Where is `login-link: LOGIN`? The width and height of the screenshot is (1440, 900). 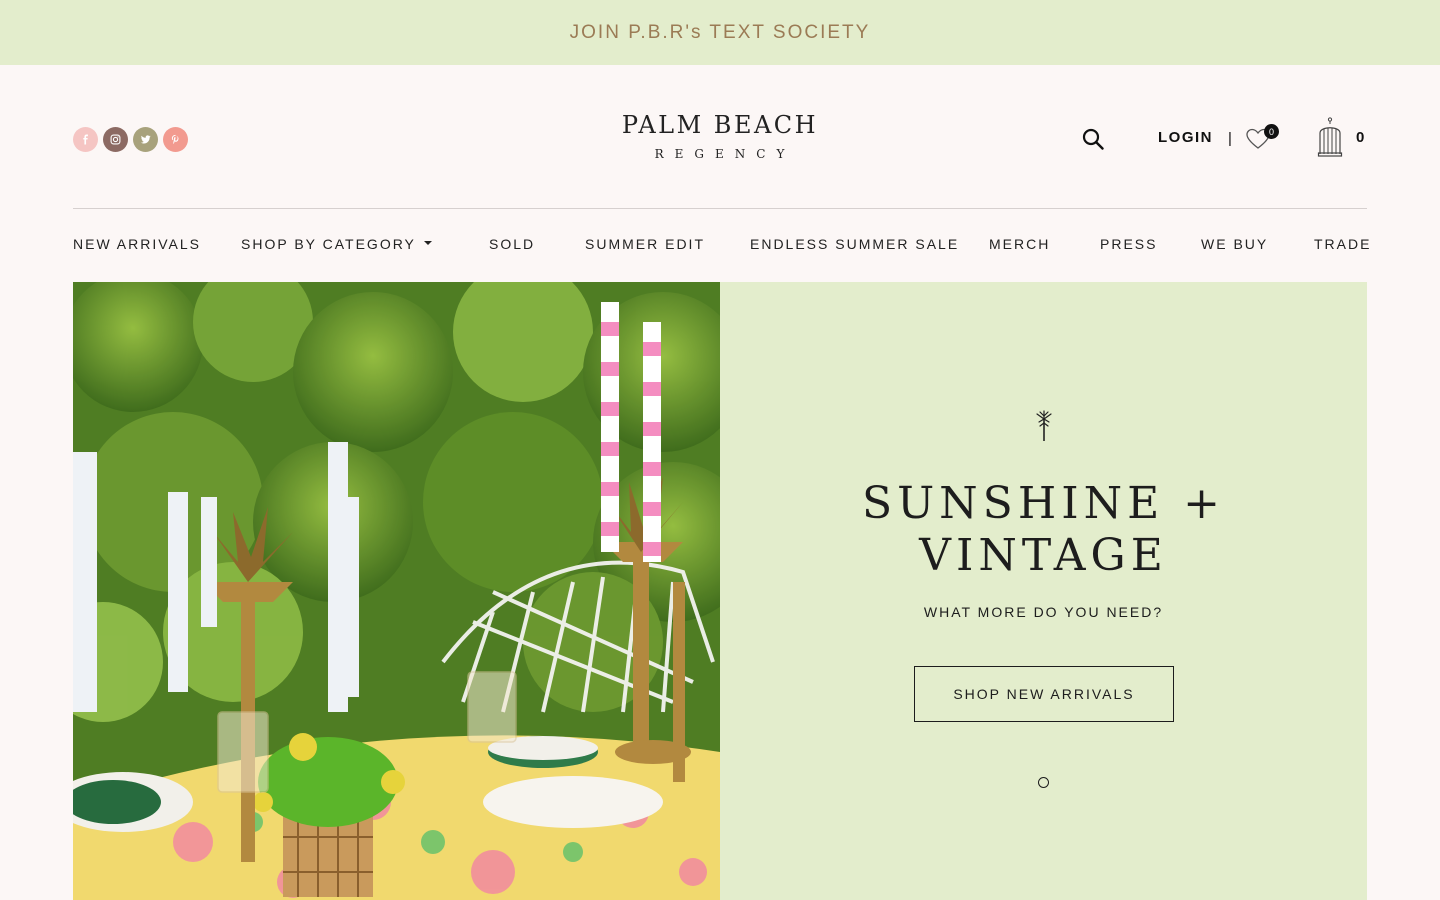 login-link: LOGIN is located at coordinates (1185, 137).